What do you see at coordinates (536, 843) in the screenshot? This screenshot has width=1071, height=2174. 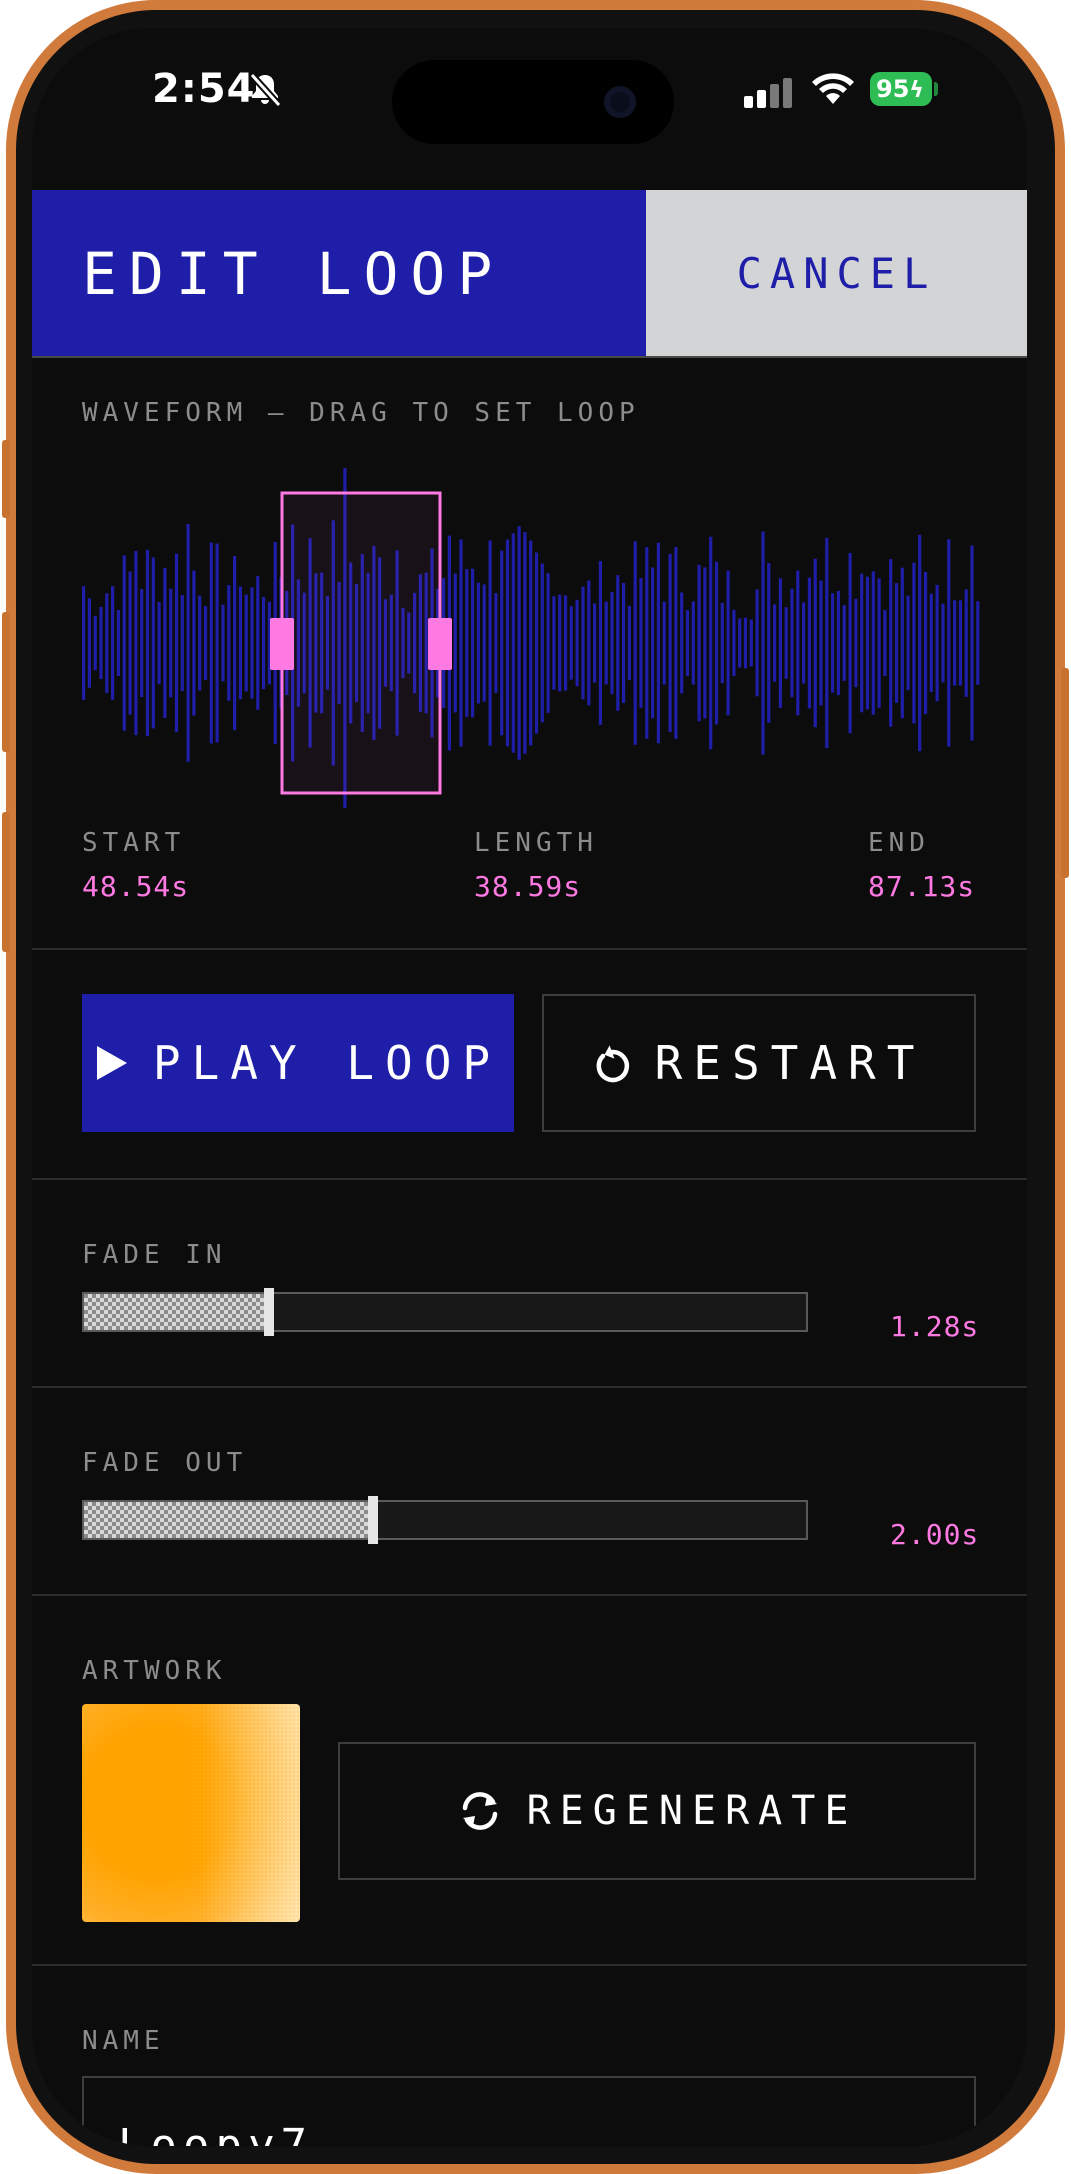 I see `length-label: LENGTH` at bounding box center [536, 843].